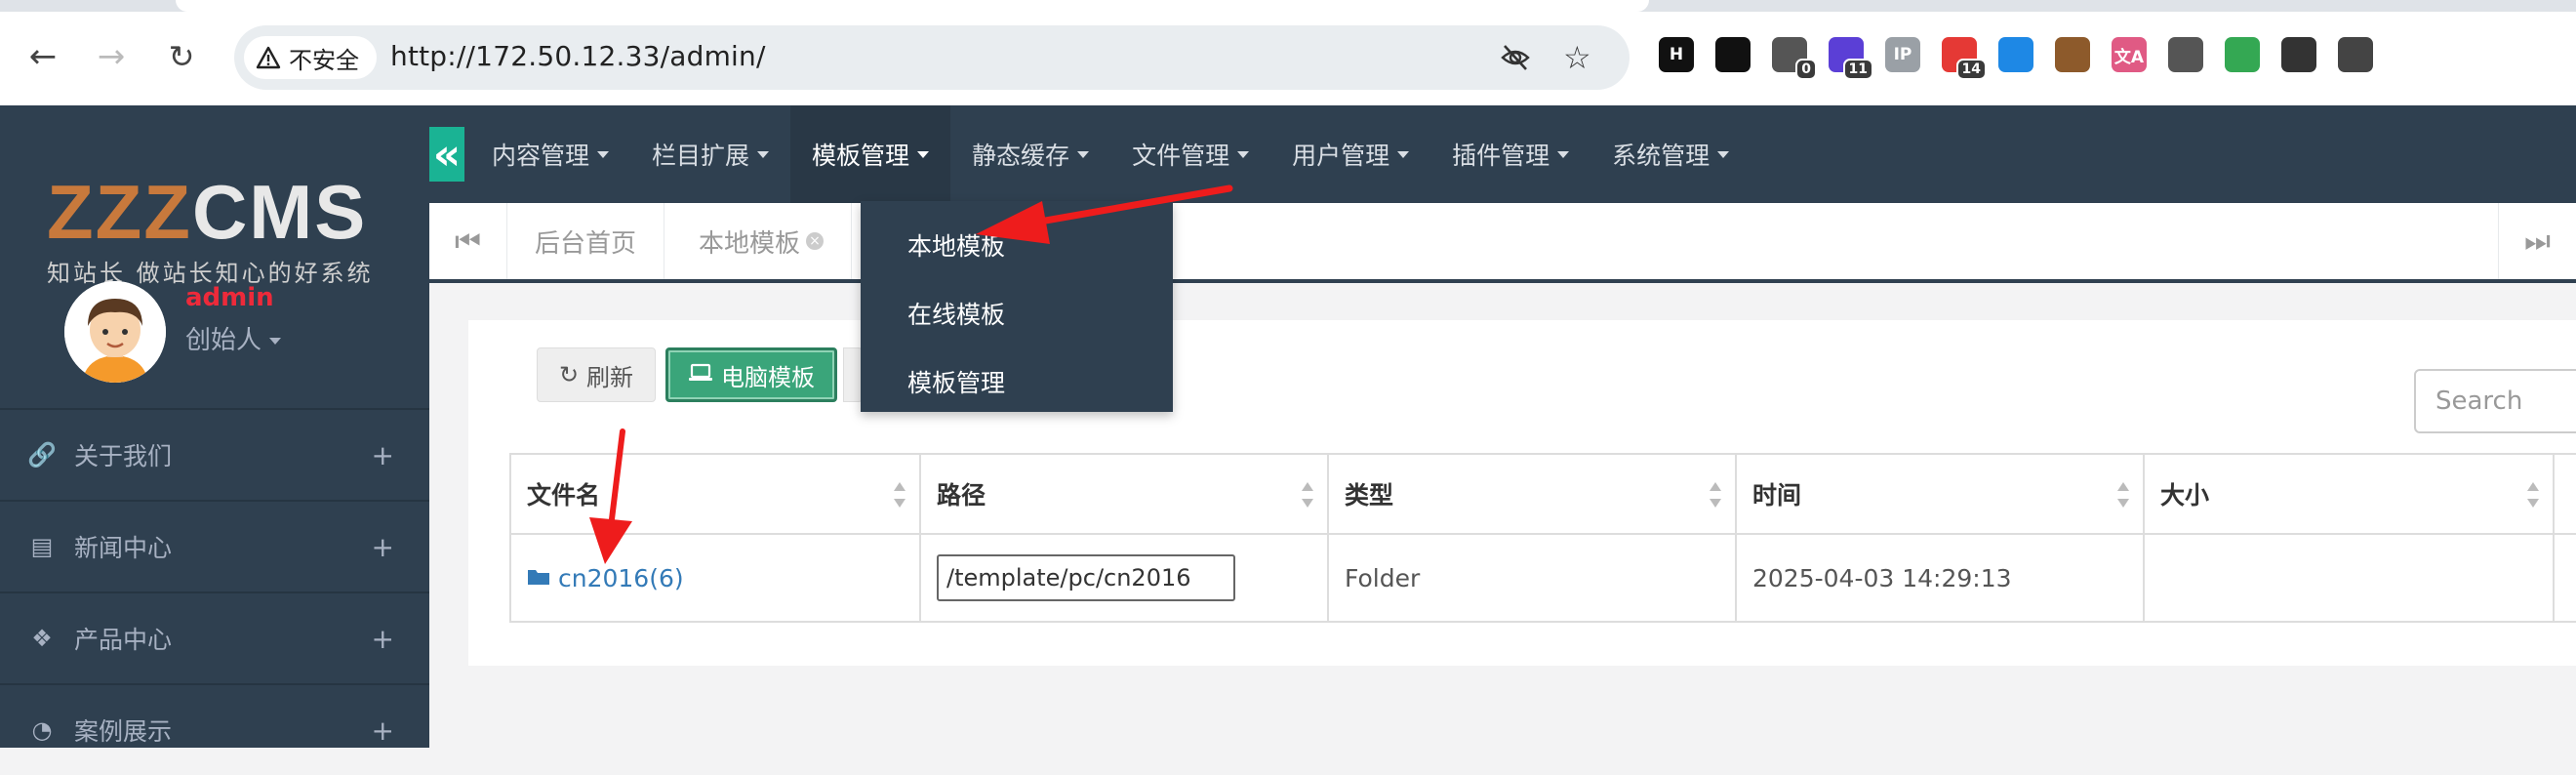 The height and width of the screenshot is (775, 2576). I want to click on cubes-icon: ❖, so click(42, 638).